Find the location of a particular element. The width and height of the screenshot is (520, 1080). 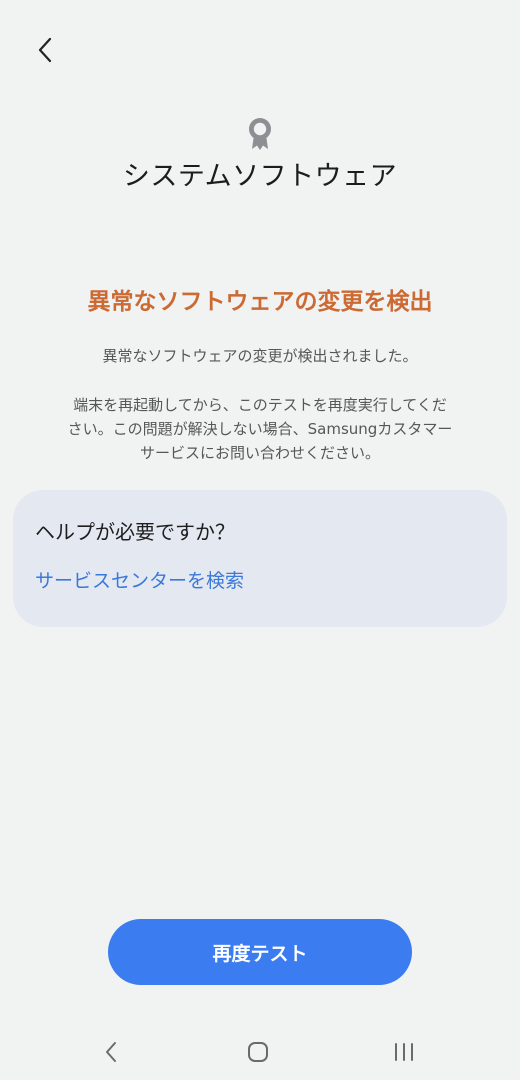

nav-back-icon is located at coordinates (111, 1052).